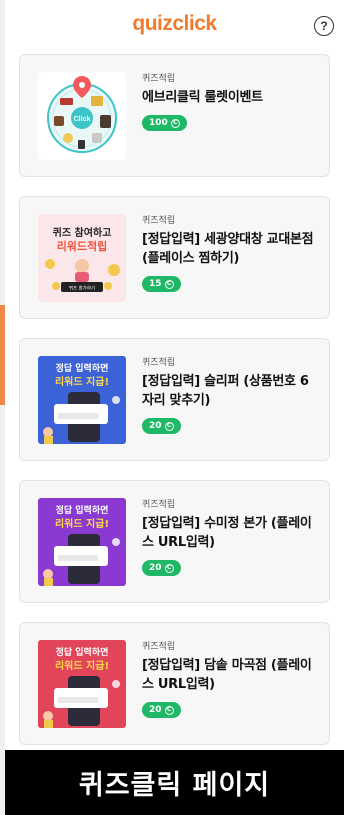 The height and width of the screenshot is (815, 344). I want to click on reward-badge: 15 C, so click(161, 284).